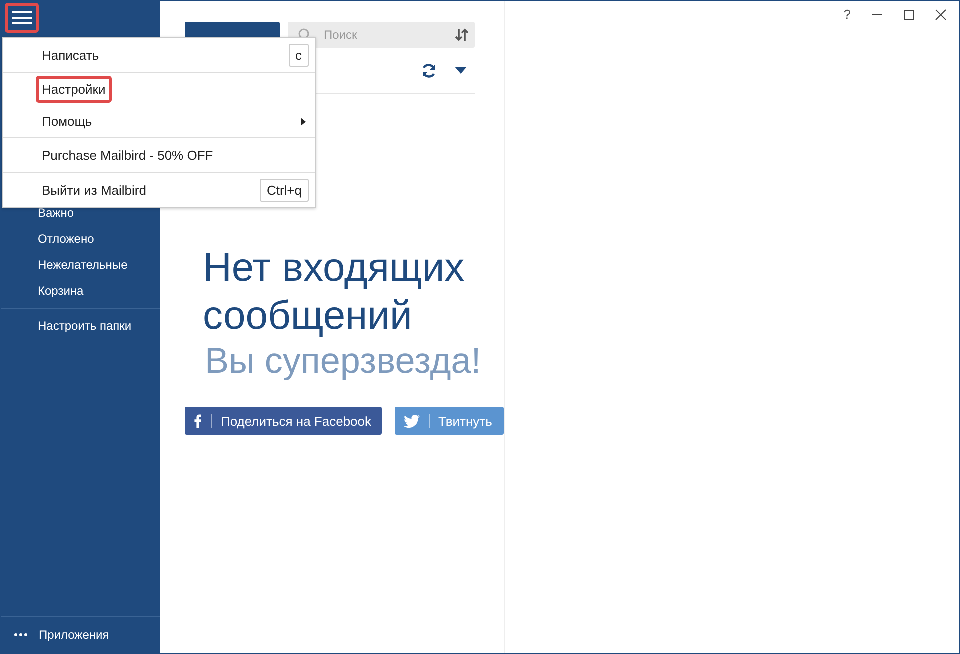  I want to click on bird-icon, so click(412, 421).